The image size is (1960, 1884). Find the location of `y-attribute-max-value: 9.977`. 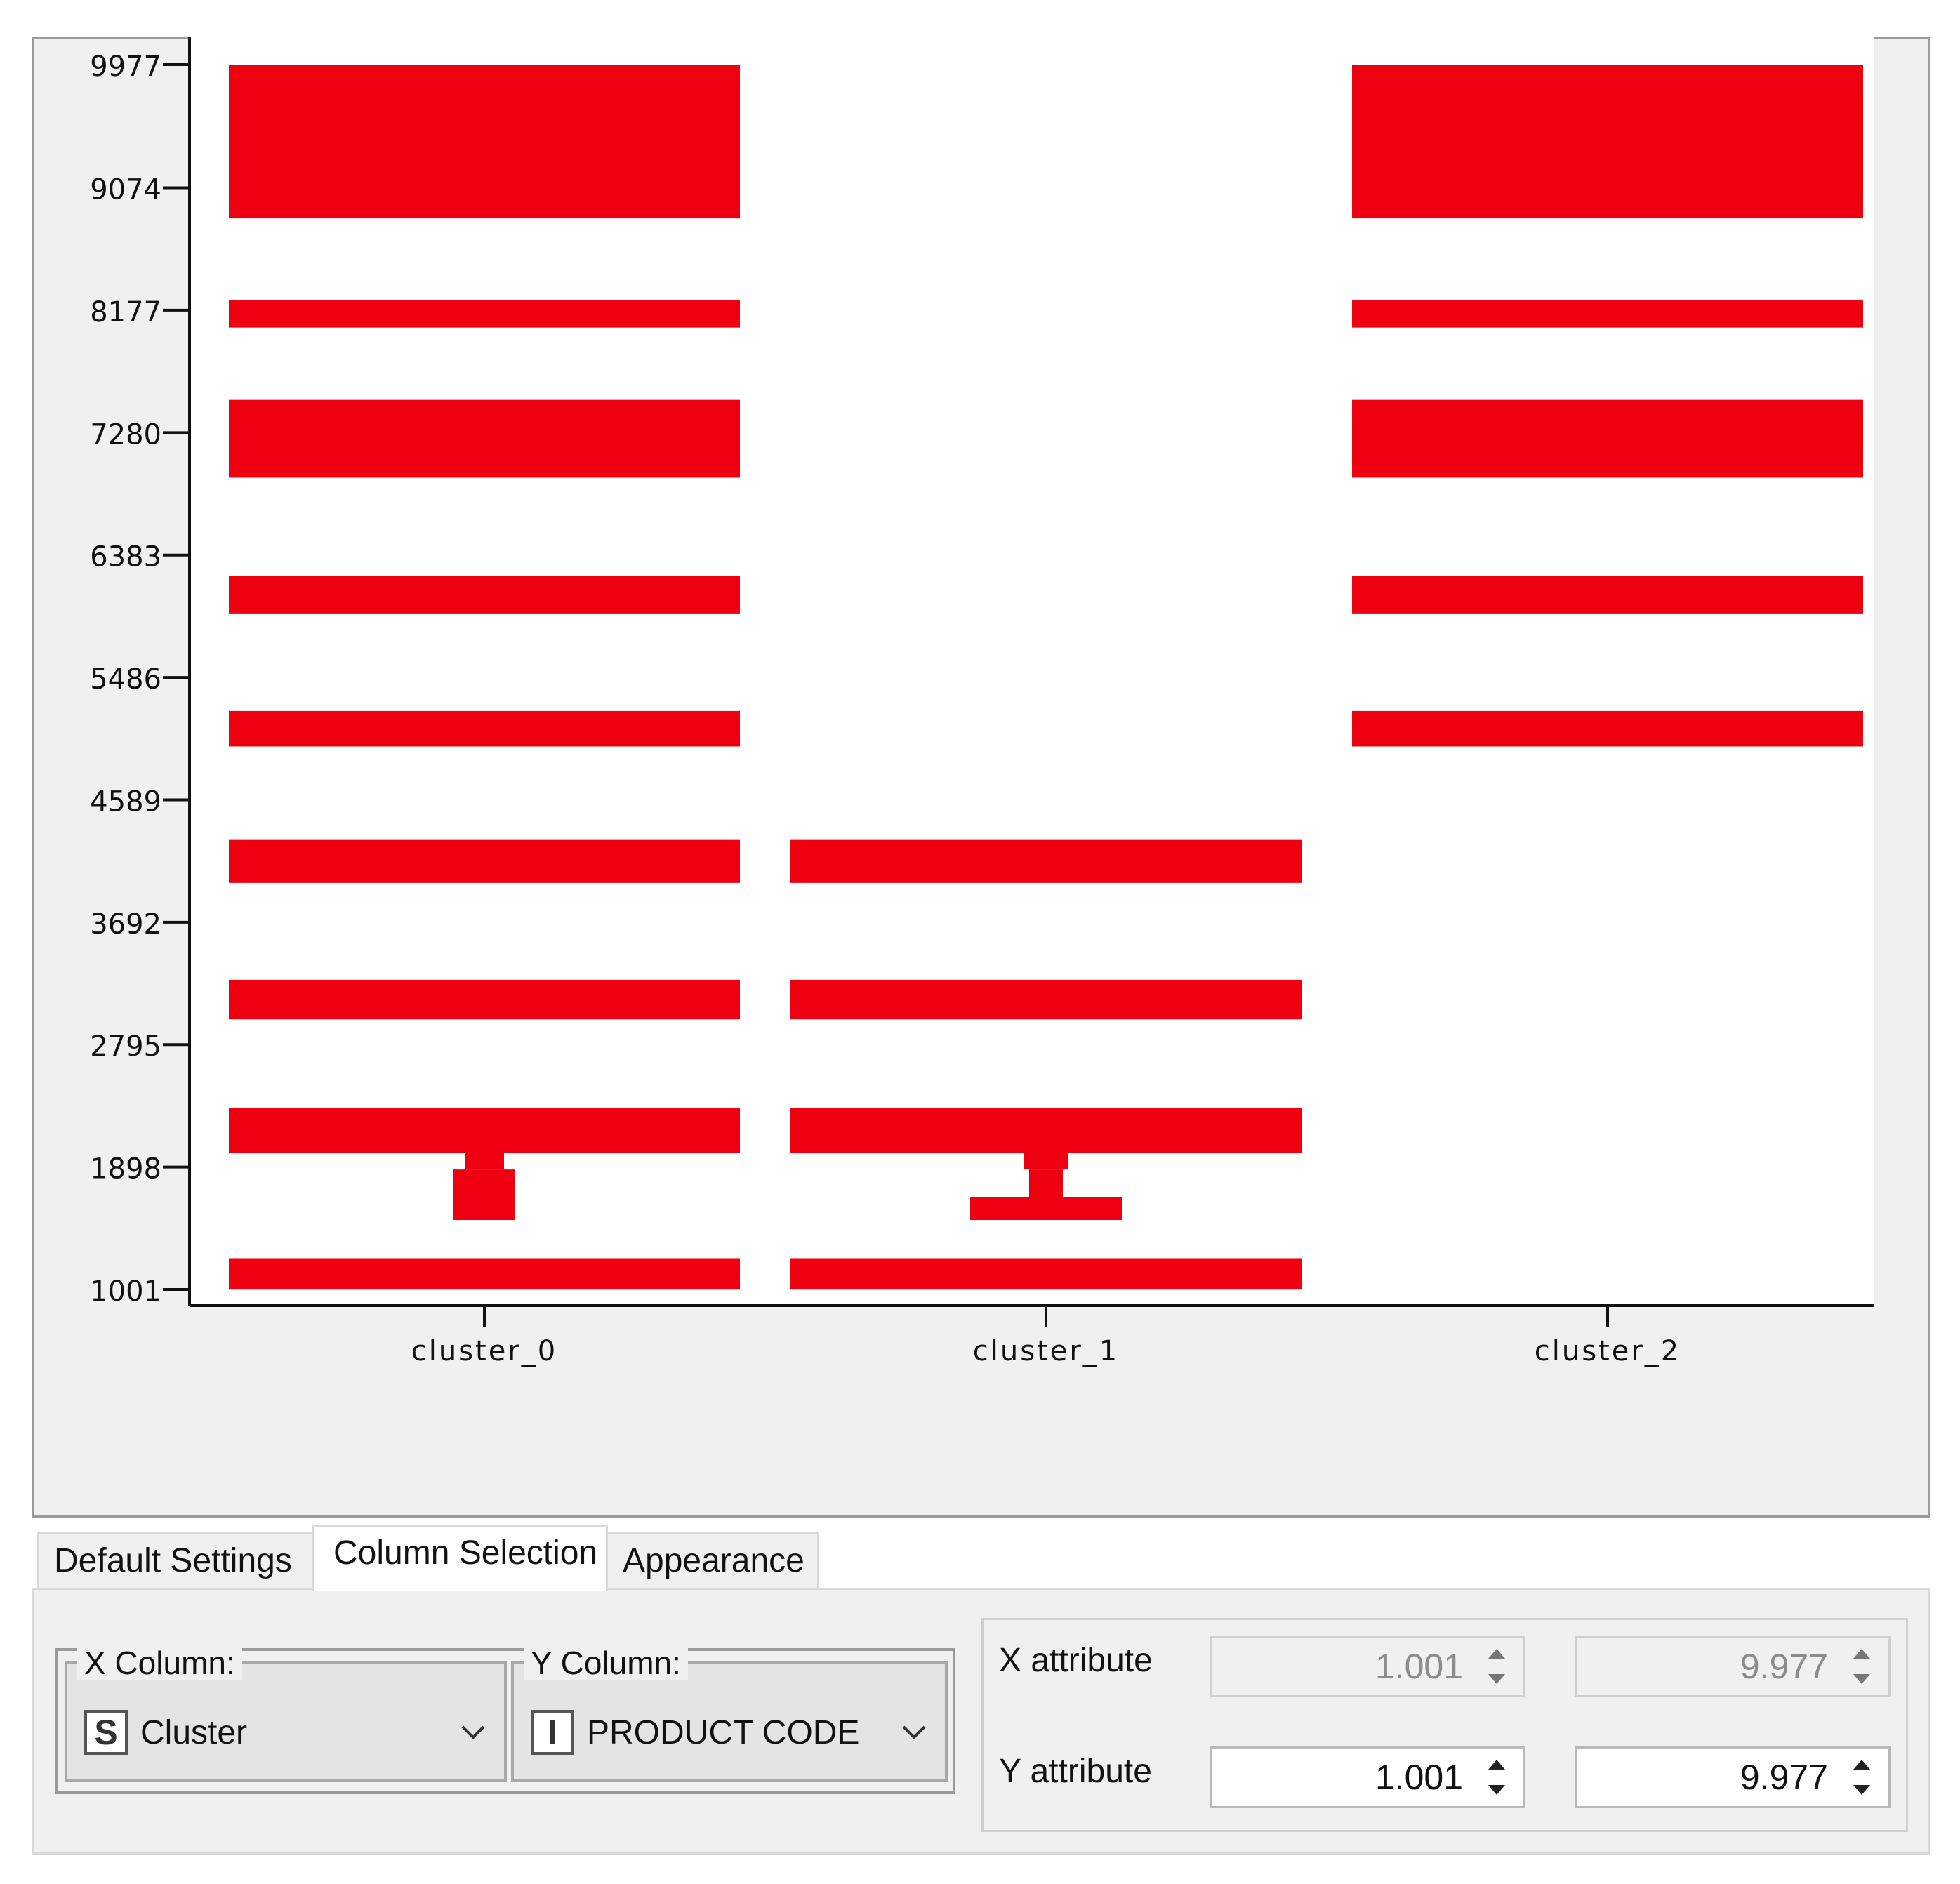

y-attribute-max-value: 9.977 is located at coordinates (1784, 1777).